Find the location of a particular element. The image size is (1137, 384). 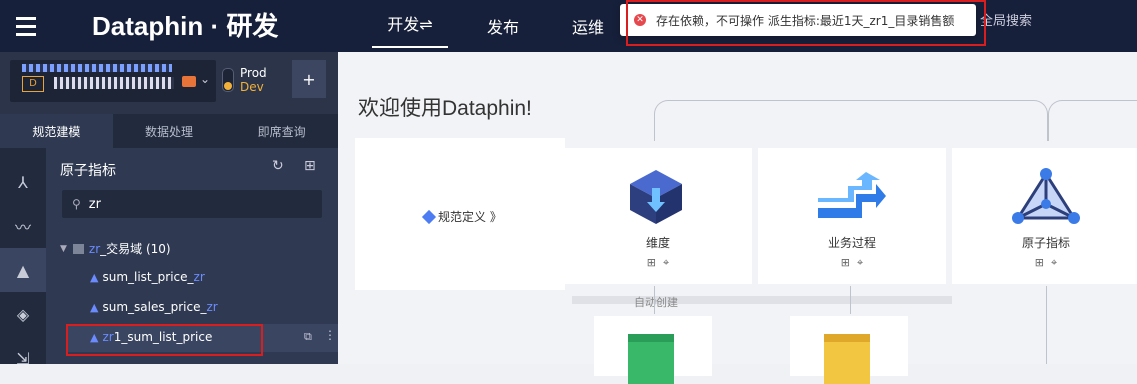

project-badge: D is located at coordinates (33, 84).